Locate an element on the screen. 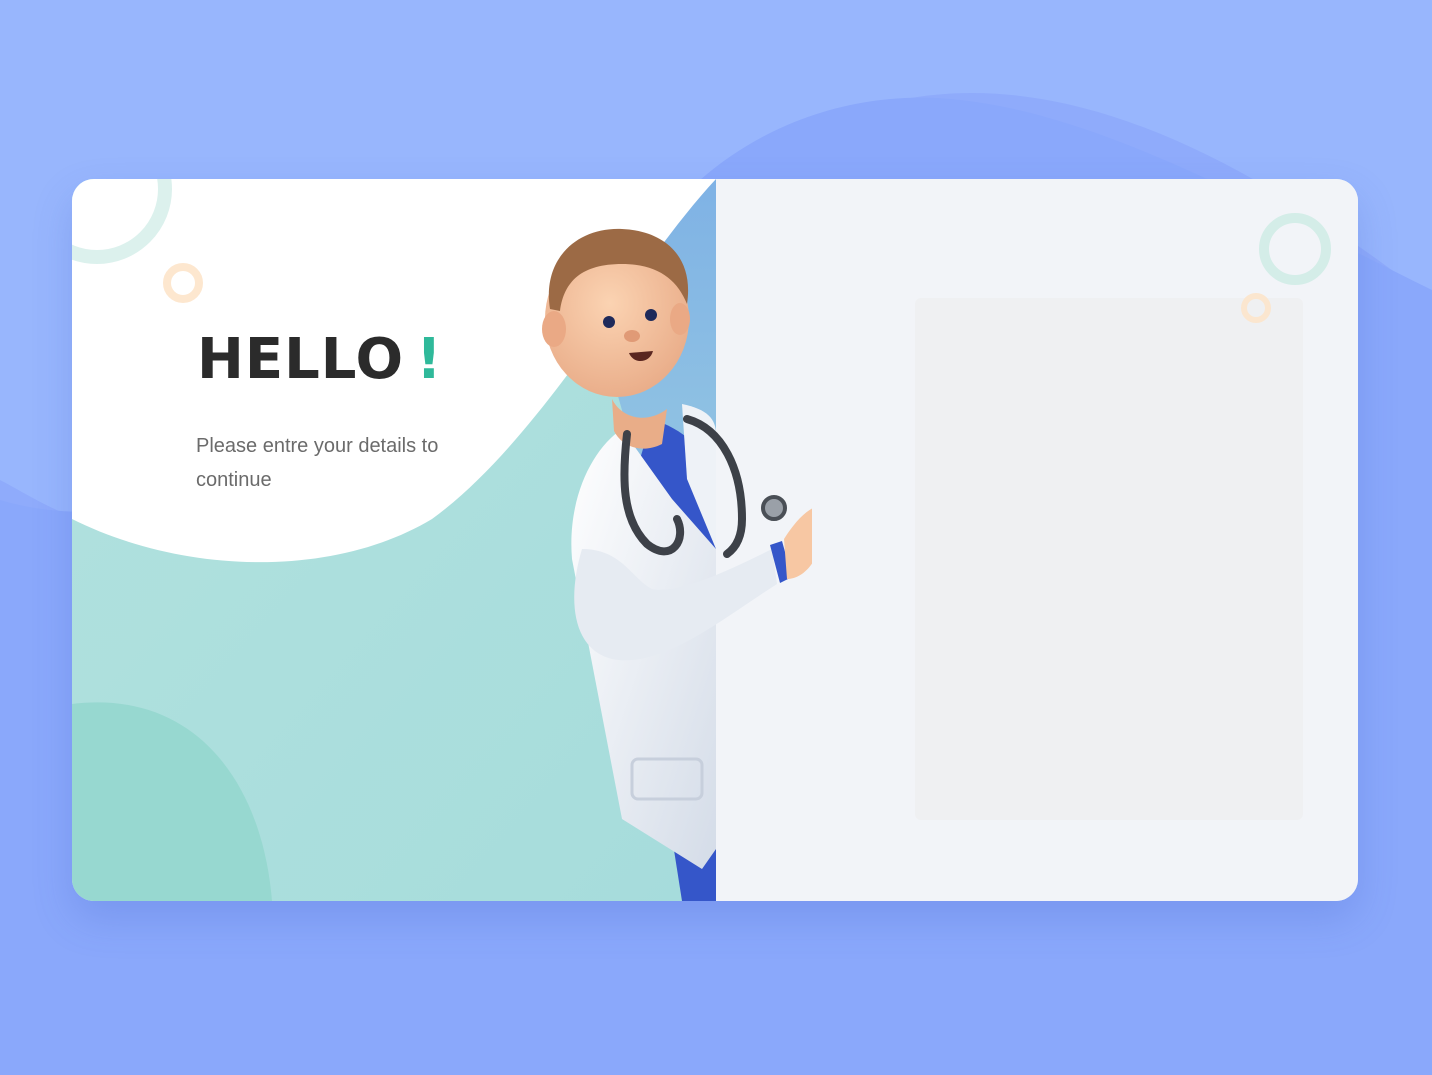  greeting-title: HELLO! is located at coordinates (320, 359).